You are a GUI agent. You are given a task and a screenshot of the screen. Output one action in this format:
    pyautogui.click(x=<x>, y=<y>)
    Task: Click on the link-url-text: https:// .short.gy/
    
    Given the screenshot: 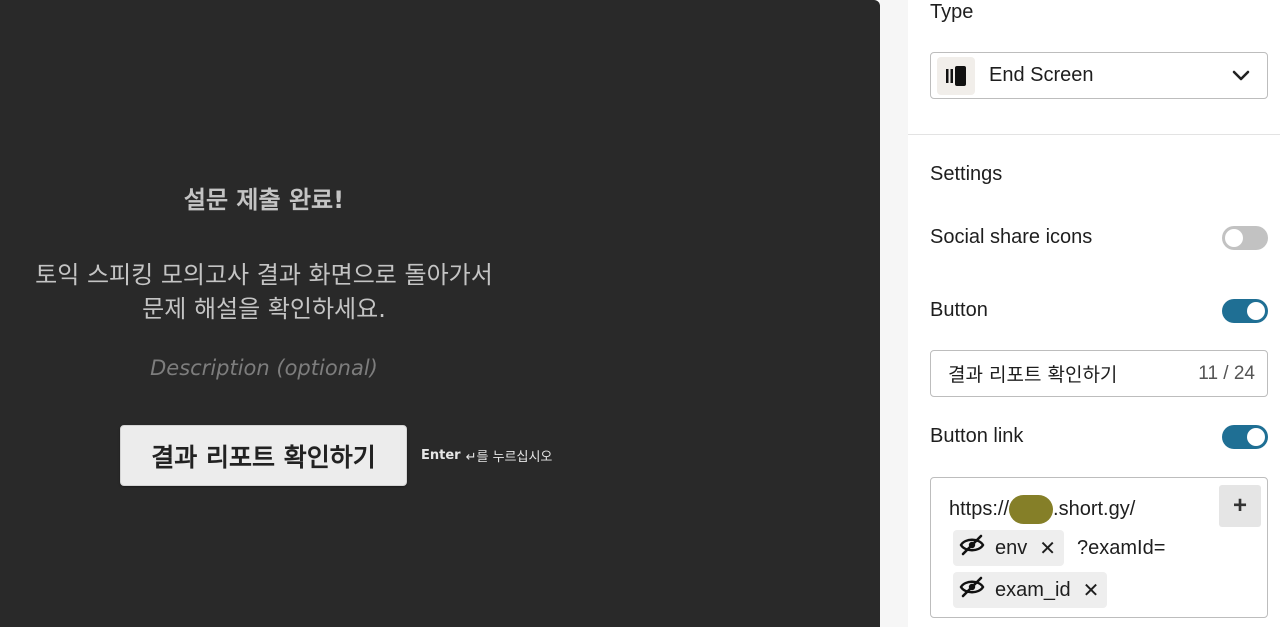 What is the action you would take?
    pyautogui.click(x=1042, y=509)
    